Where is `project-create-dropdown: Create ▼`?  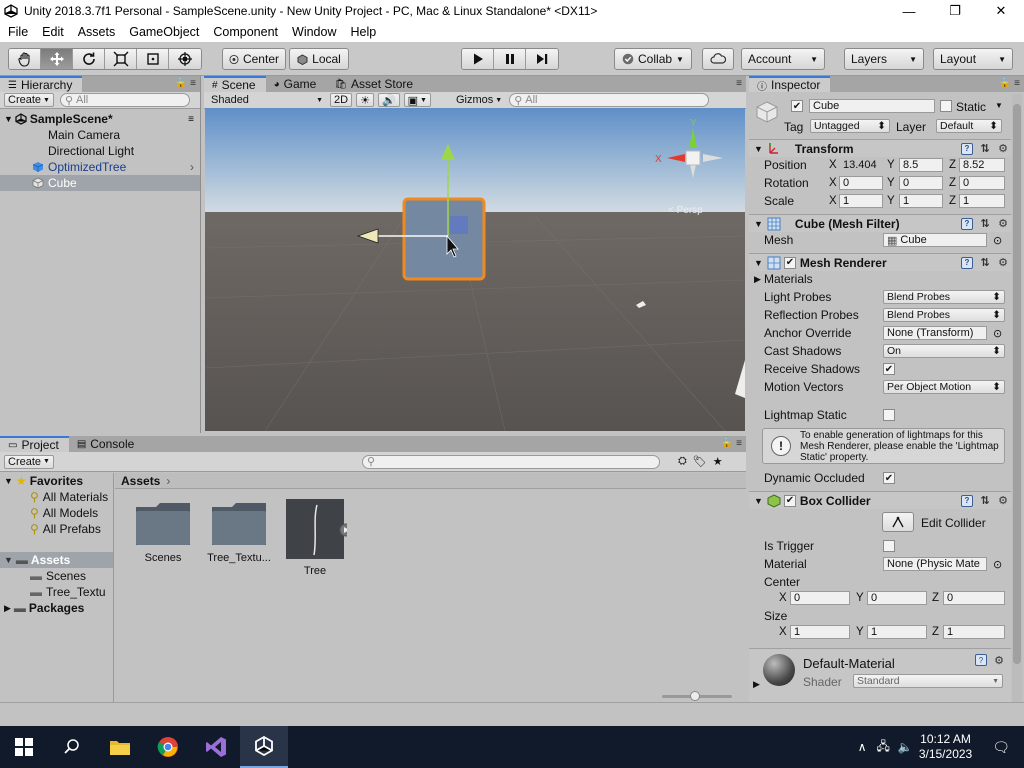
project-create-dropdown: Create ▼ is located at coordinates (29, 461).